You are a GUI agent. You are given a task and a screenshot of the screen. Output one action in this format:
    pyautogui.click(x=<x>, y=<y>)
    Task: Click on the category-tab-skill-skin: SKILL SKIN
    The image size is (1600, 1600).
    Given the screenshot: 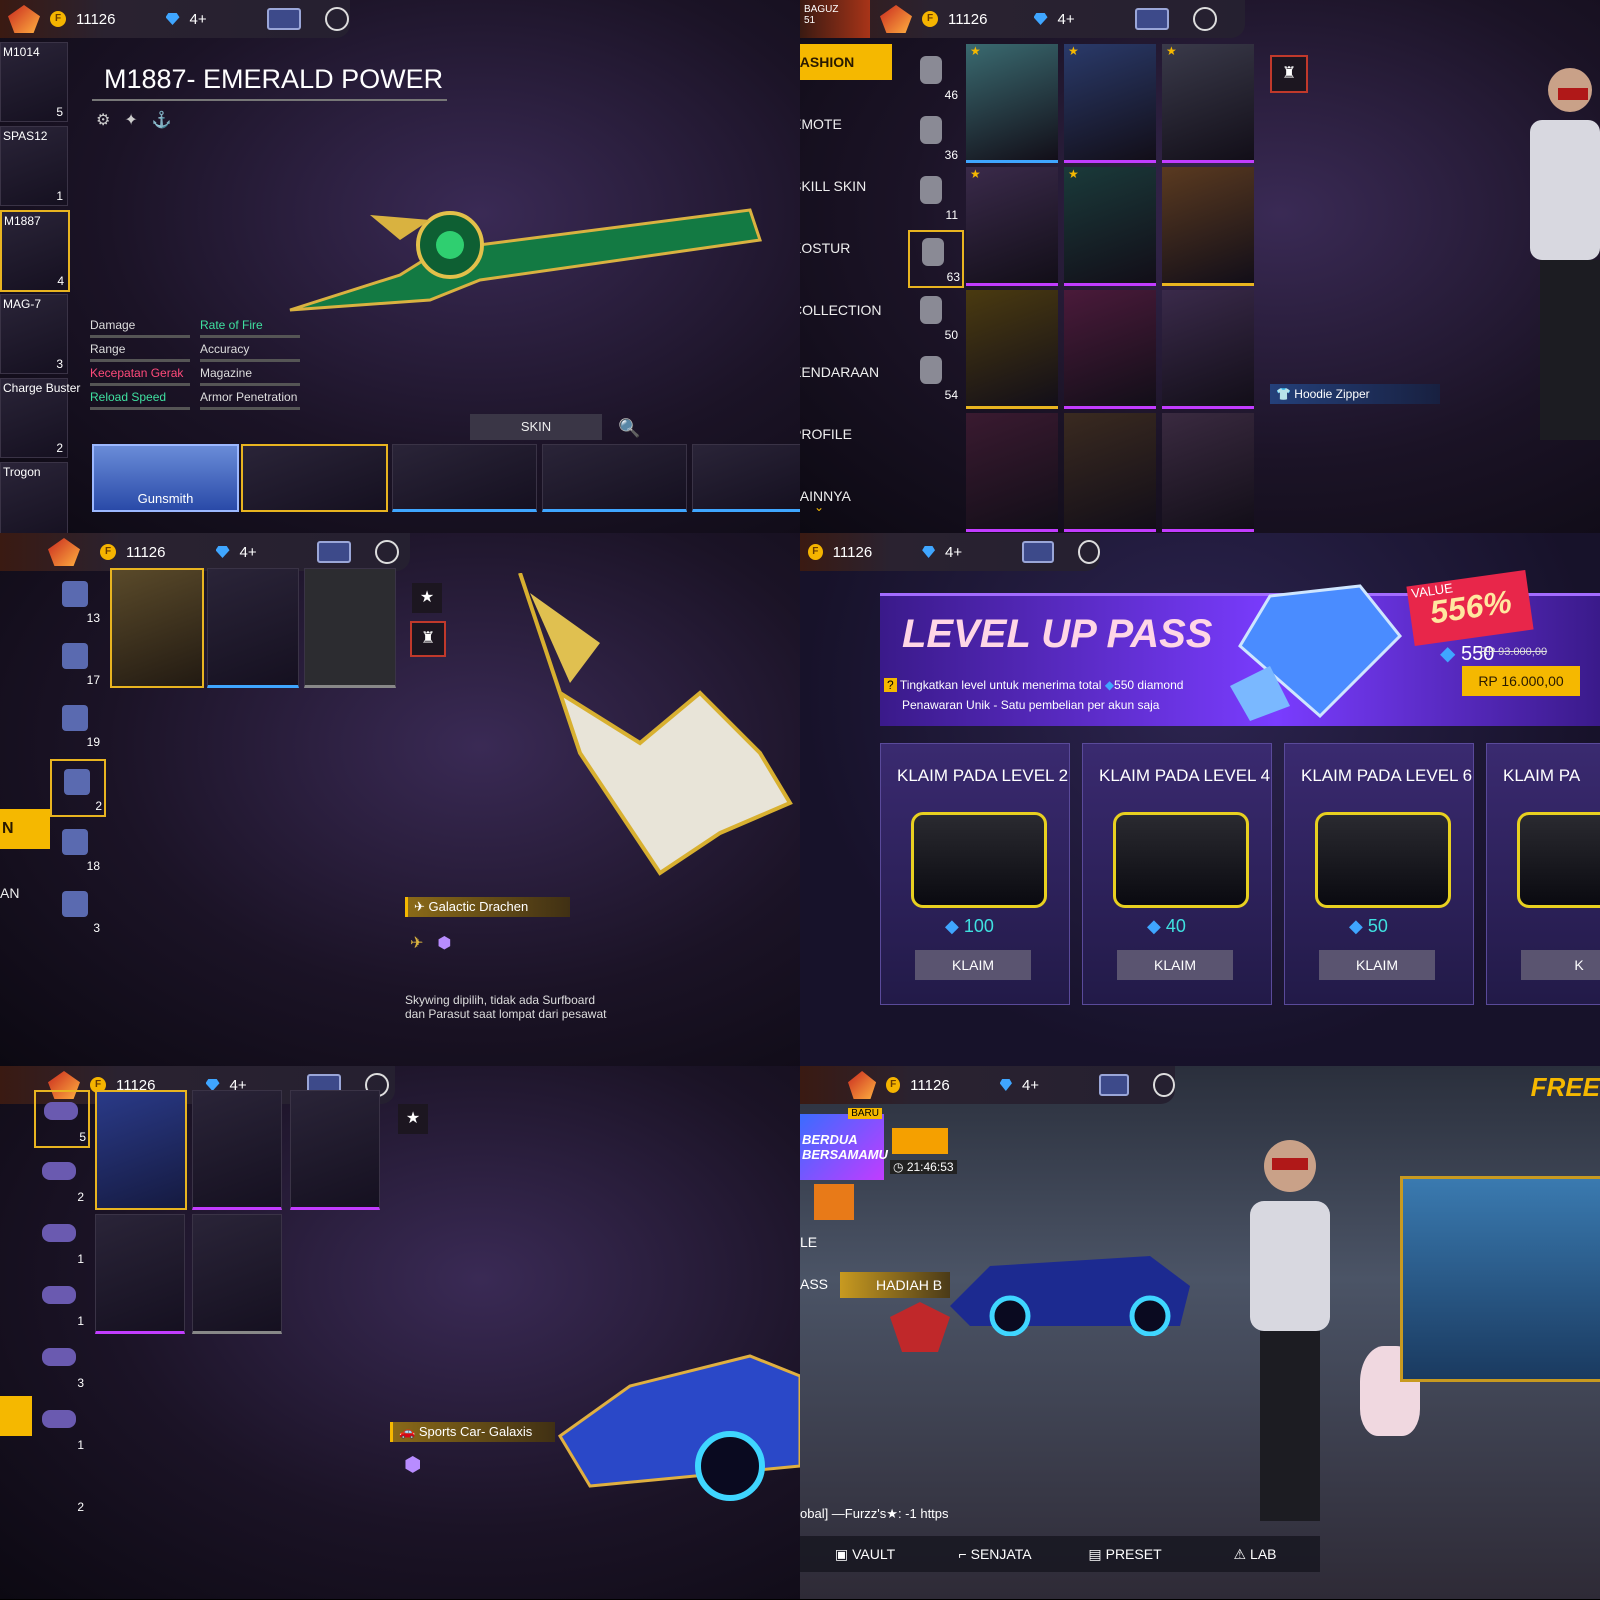 What is the action you would take?
    pyautogui.click(x=846, y=186)
    